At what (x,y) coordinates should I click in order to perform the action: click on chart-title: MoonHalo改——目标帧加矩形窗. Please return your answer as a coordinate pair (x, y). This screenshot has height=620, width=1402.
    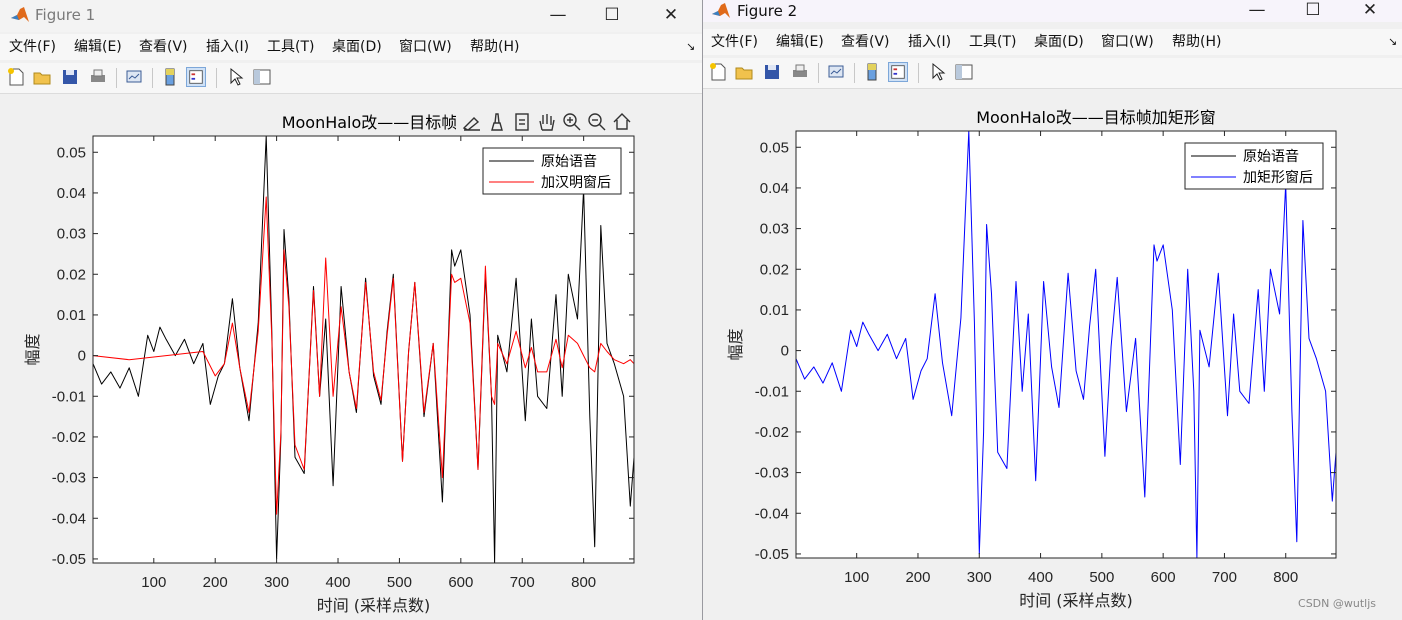
    Looking at the image, I should click on (1096, 117).